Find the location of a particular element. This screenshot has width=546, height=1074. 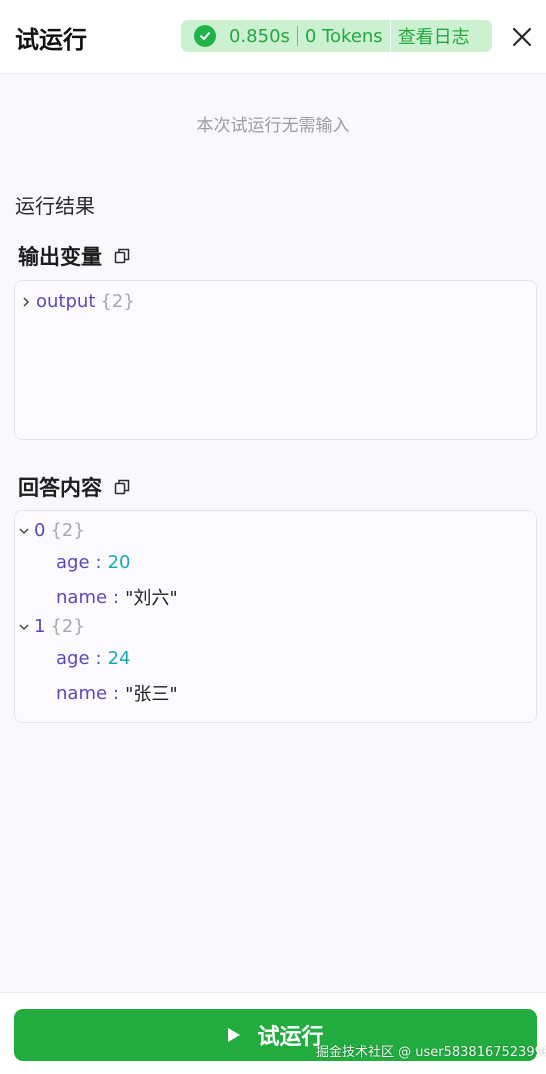

tree-field-age: age : 24 is located at coordinates (93, 658).